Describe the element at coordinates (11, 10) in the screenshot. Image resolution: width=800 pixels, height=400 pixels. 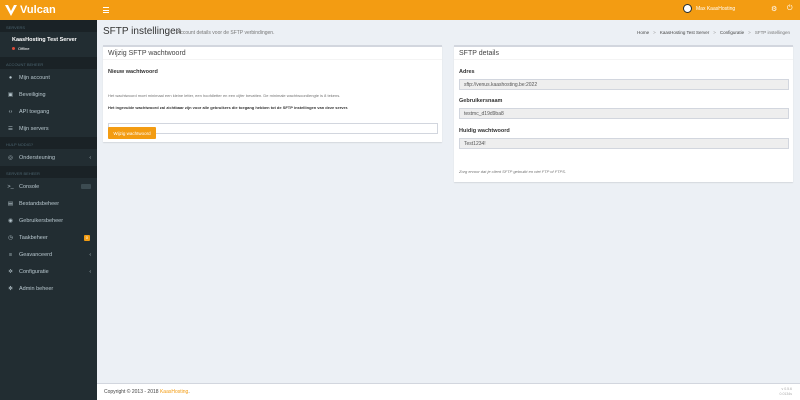
I see `vulcan-logo-icon` at that location.